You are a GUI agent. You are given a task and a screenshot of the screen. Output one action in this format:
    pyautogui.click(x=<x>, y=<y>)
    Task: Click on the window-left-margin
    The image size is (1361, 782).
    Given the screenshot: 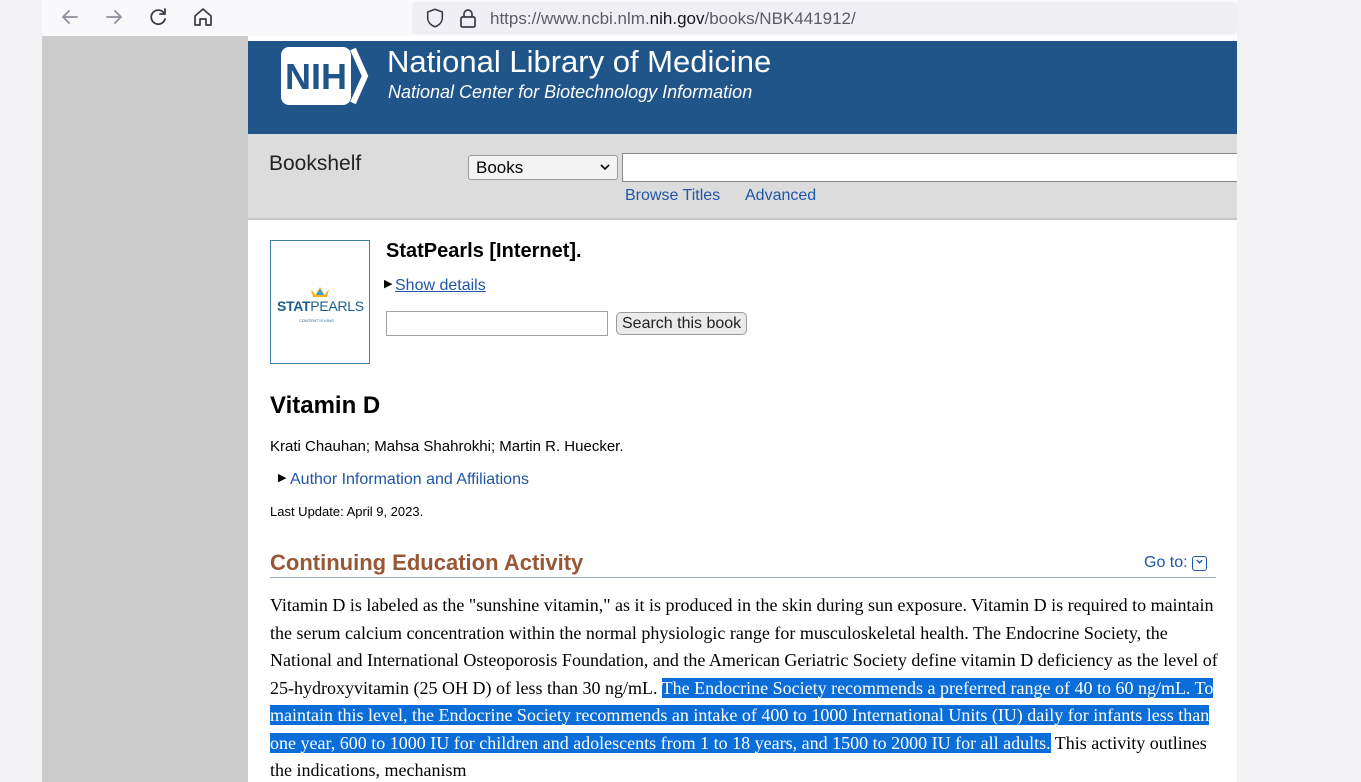 What is the action you would take?
    pyautogui.click(x=21, y=391)
    